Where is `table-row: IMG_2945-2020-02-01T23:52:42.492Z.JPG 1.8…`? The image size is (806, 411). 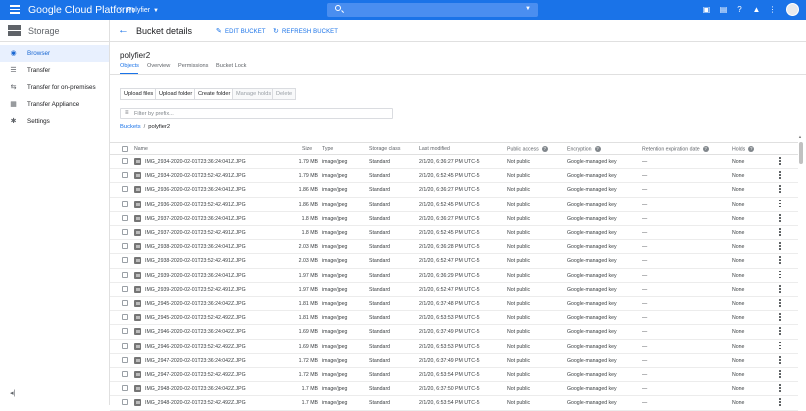 table-row: IMG_2945-2020-02-01T23:52:42.492Z.JPG 1.8… is located at coordinates (454, 318).